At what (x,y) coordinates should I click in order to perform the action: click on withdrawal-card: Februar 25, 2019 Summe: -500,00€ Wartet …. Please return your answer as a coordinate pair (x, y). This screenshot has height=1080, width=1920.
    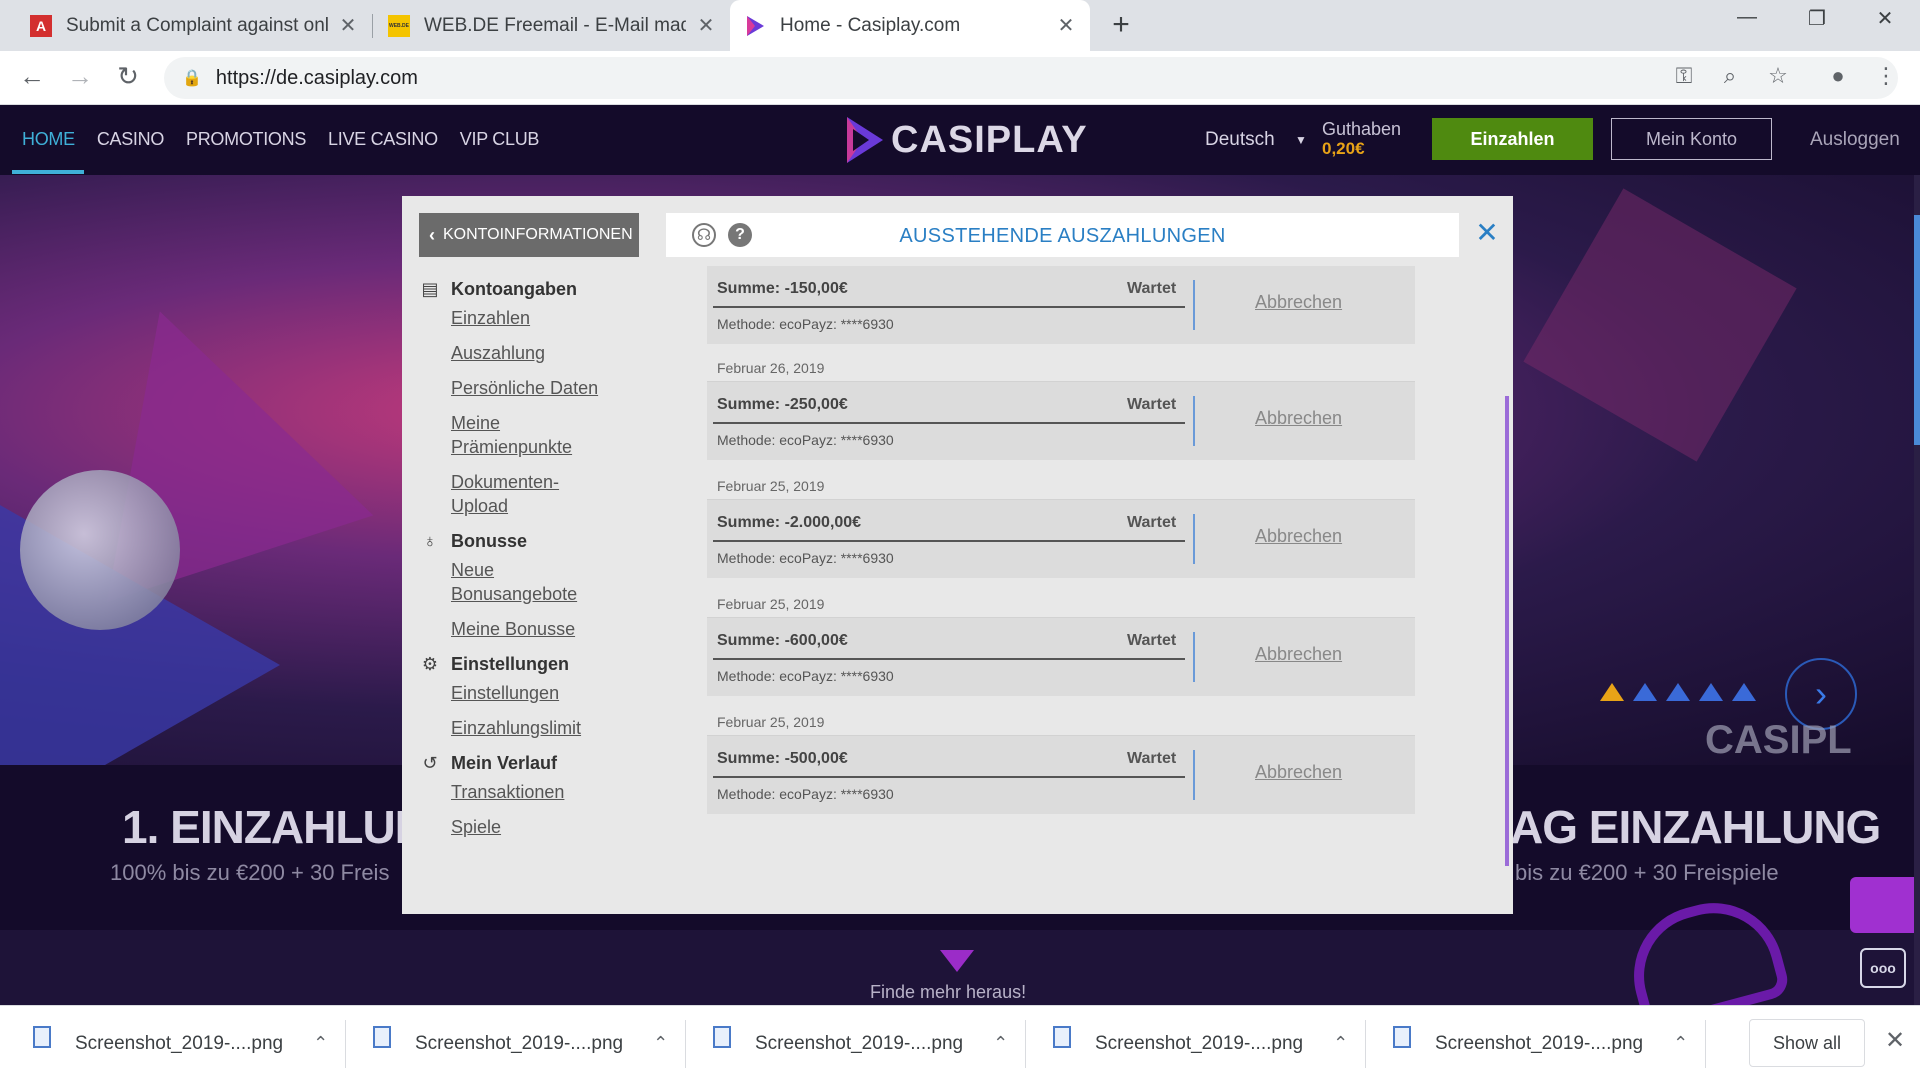
    Looking at the image, I should click on (1061, 761).